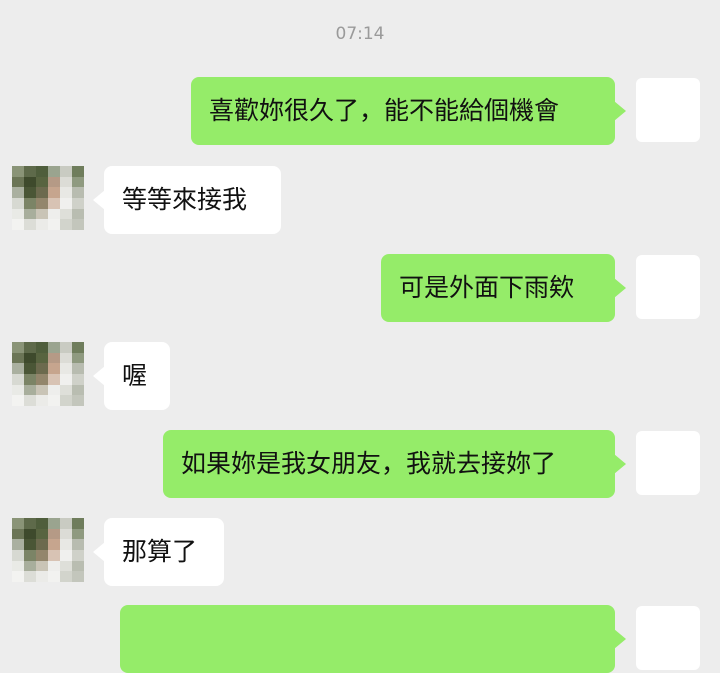 This screenshot has height=673, width=720. What do you see at coordinates (360, 34) in the screenshot?
I see `message-timestamp: 07:14` at bounding box center [360, 34].